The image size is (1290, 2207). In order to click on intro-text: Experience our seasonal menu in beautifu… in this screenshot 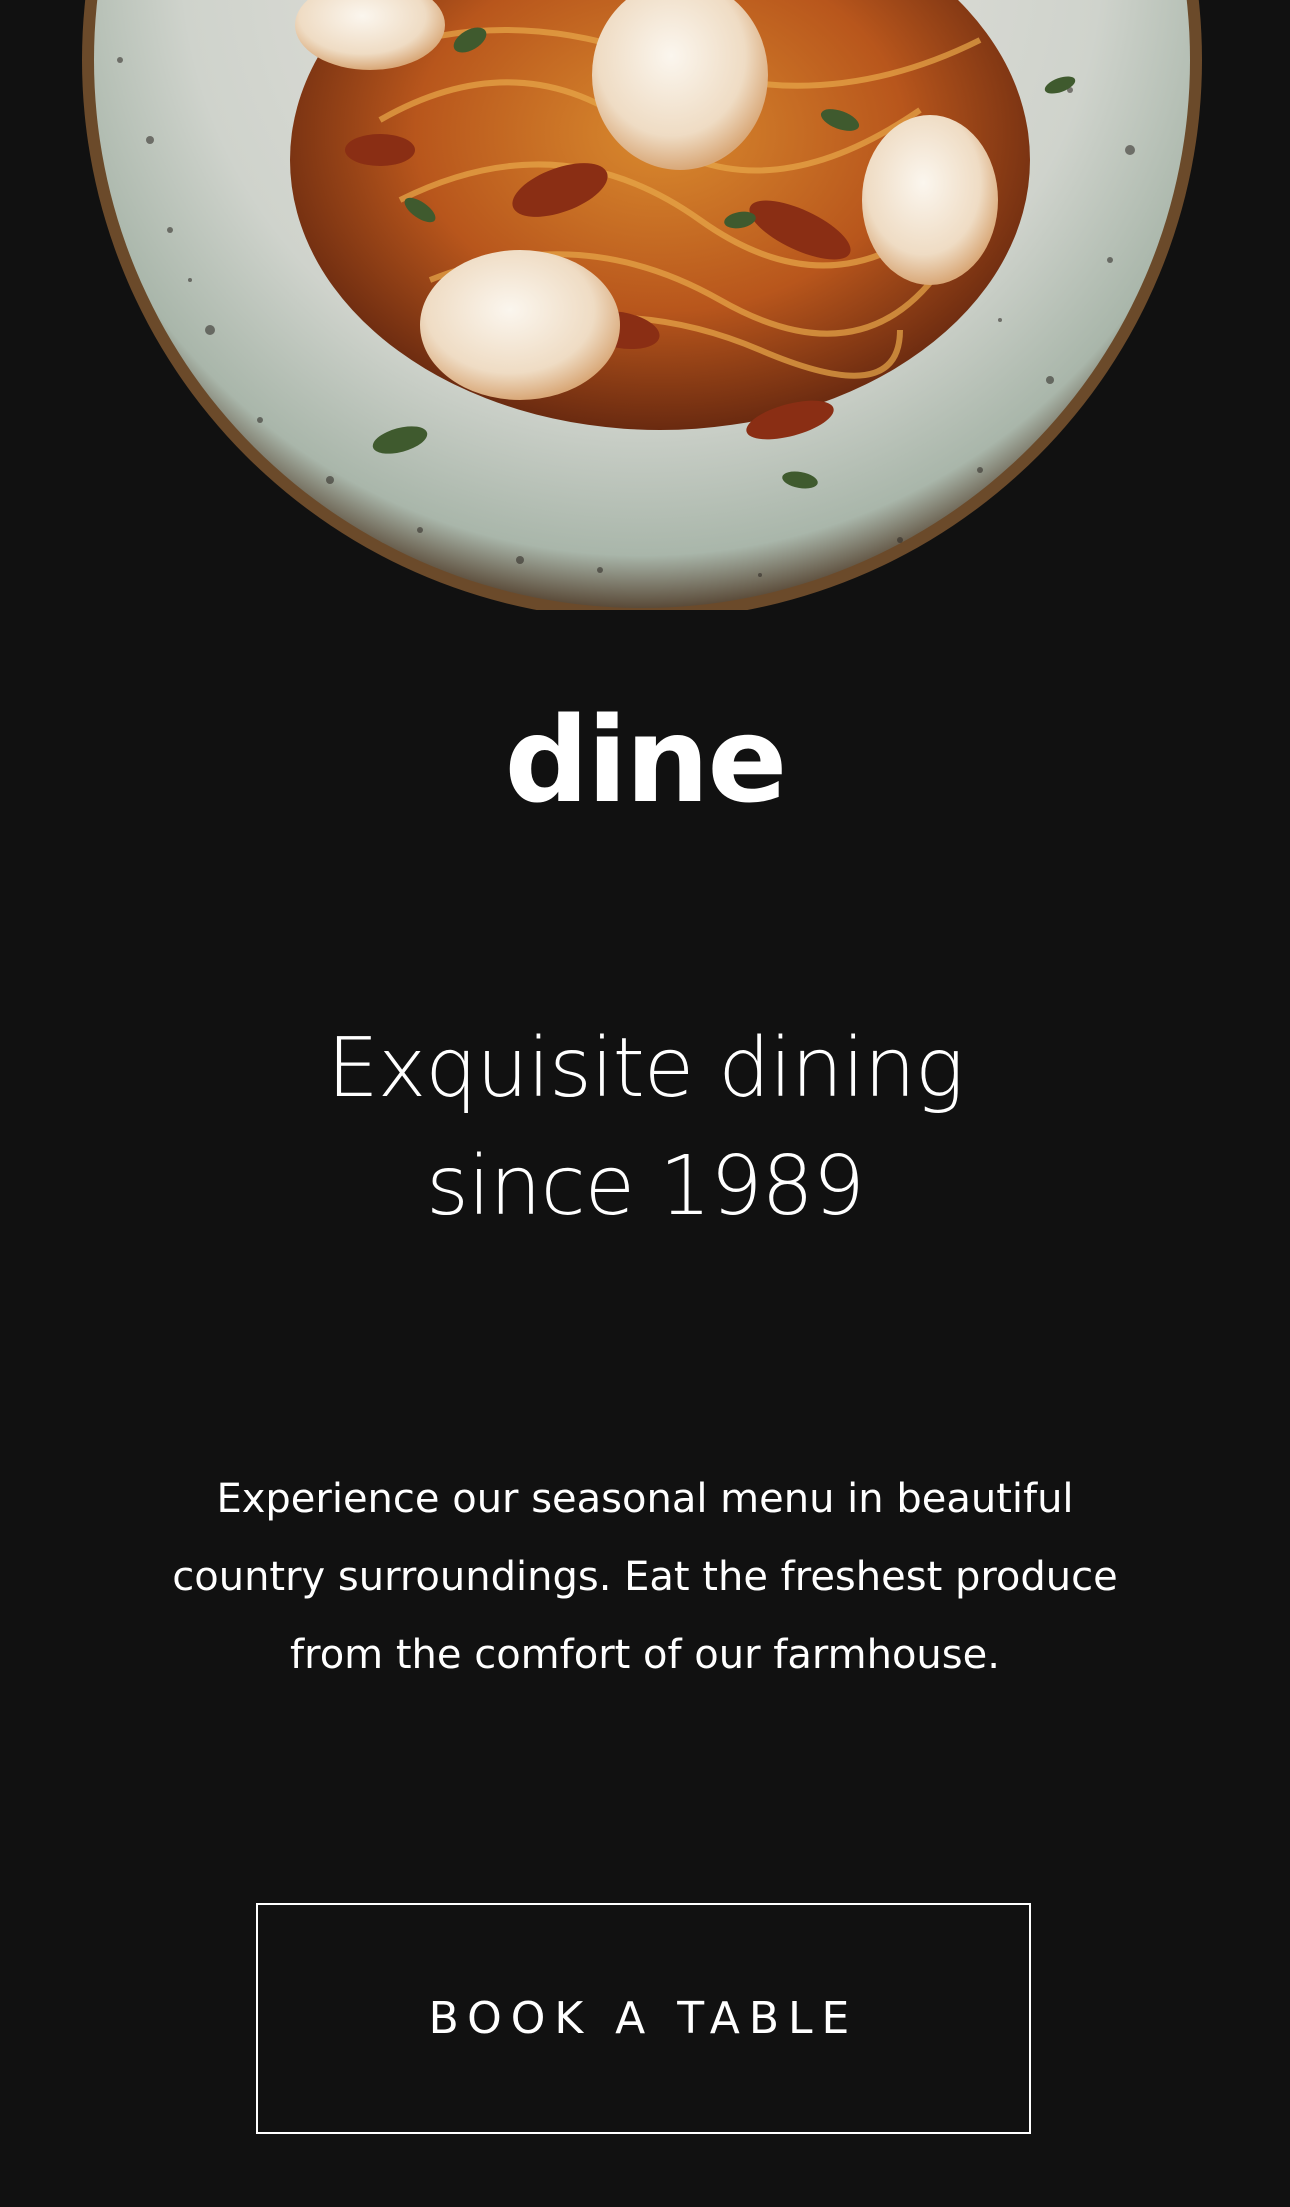, I will do `click(645, 1577)`.